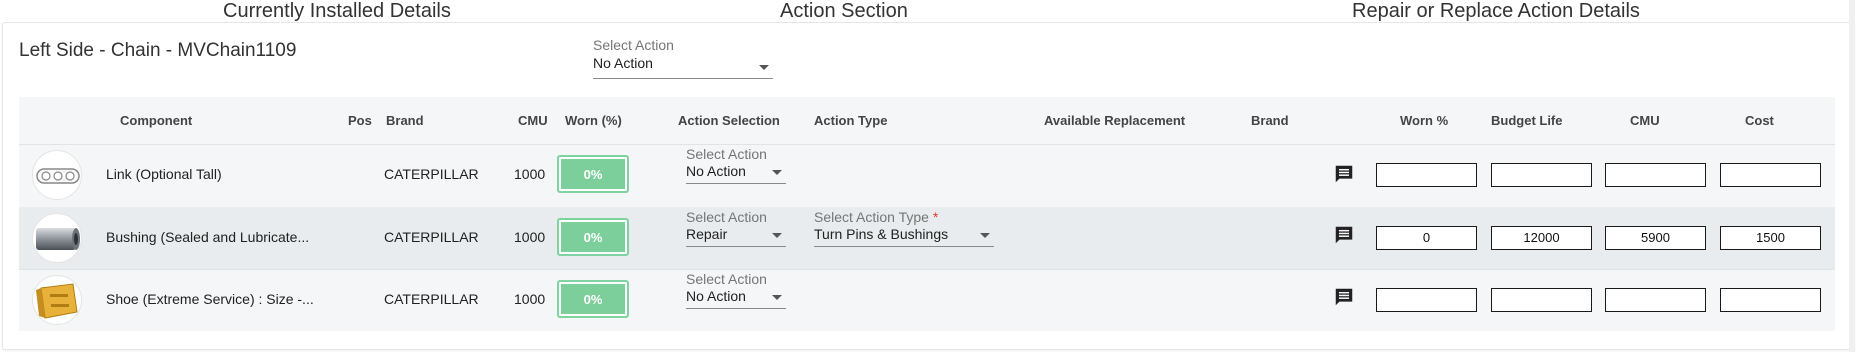 This screenshot has height=352, width=1857. I want to click on row2-action-type-value: Turn Pins & Bushings, so click(881, 234).